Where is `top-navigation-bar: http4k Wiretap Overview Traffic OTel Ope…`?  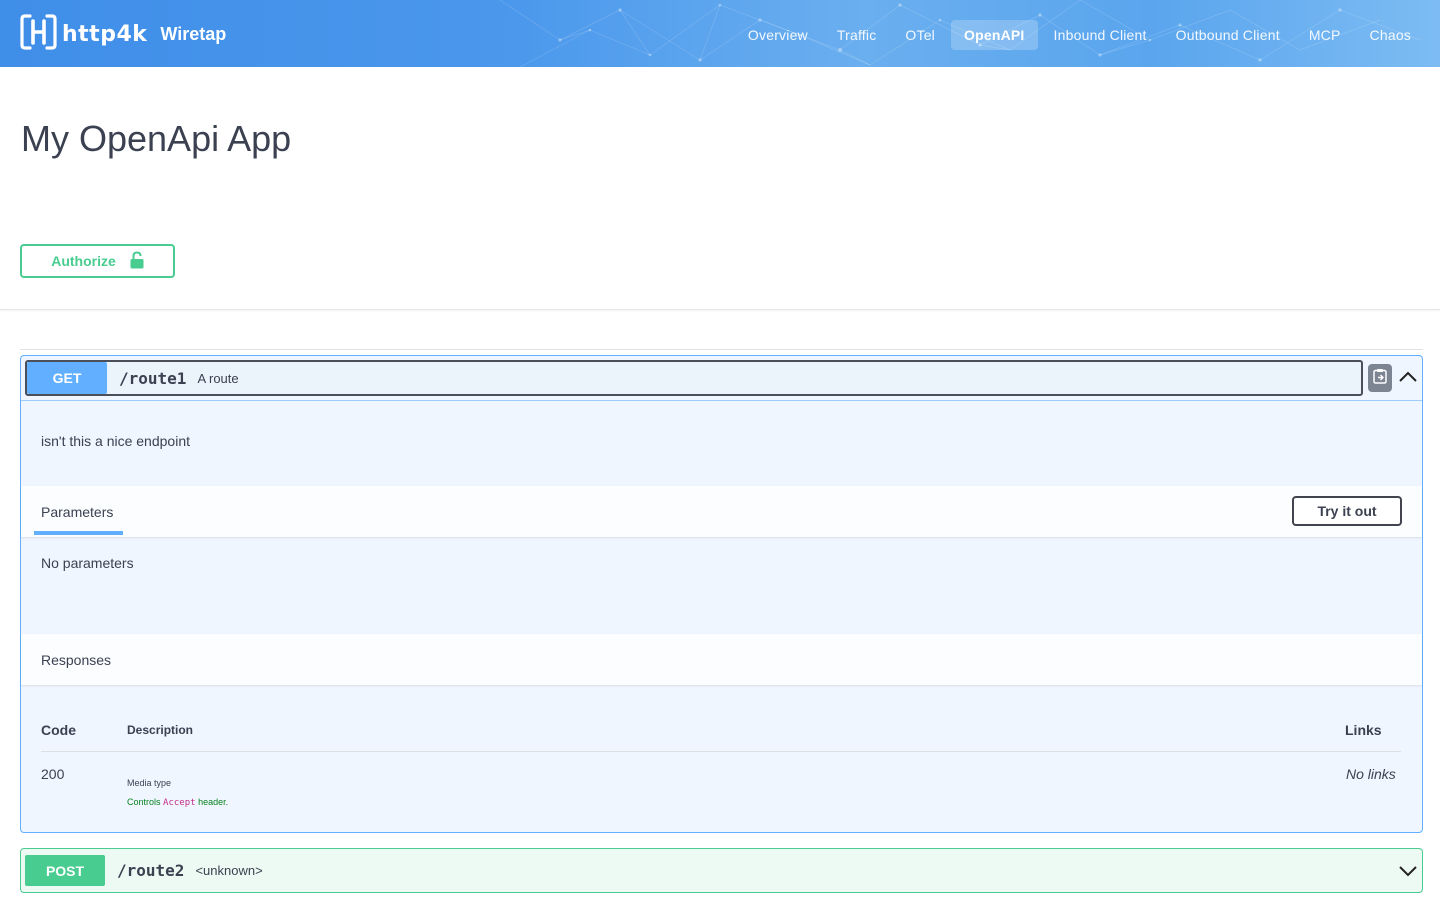 top-navigation-bar: http4k Wiretap Overview Traffic OTel Ope… is located at coordinates (720, 33).